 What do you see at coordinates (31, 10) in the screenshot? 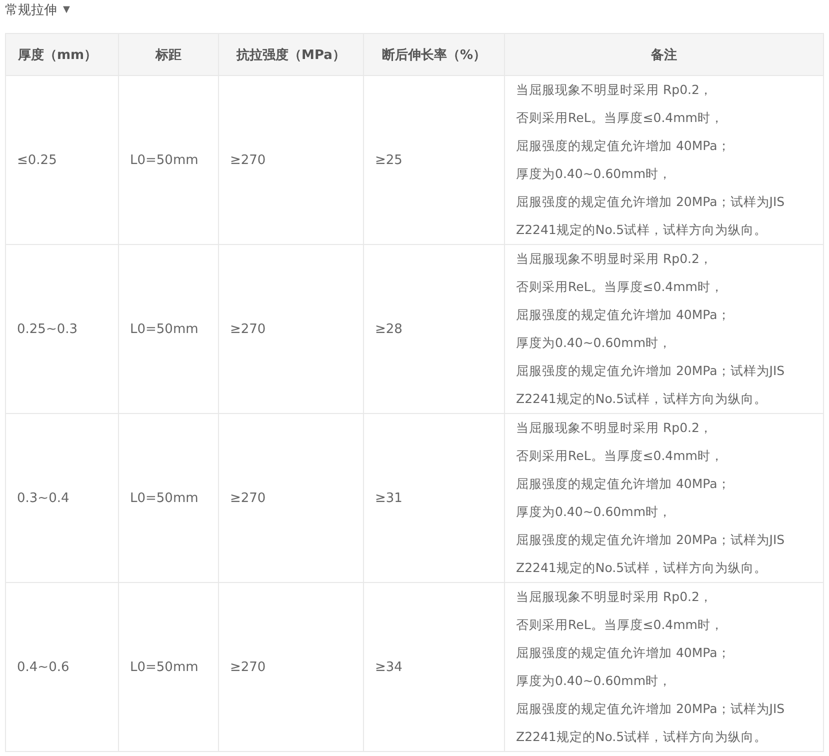
I see `section-title: 常规拉伸` at bounding box center [31, 10].